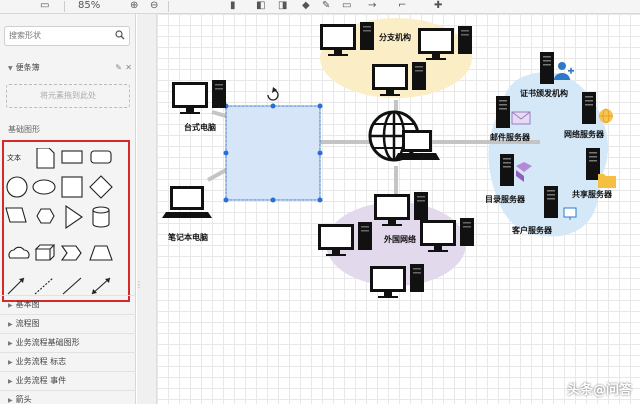  I want to click on connector-icon: →, so click(372, 6).